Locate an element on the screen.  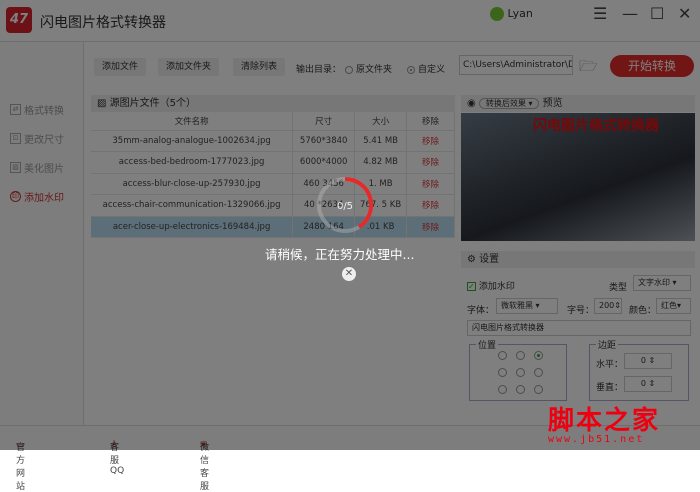
cancel-close-icon: ✕ is located at coordinates (349, 274).